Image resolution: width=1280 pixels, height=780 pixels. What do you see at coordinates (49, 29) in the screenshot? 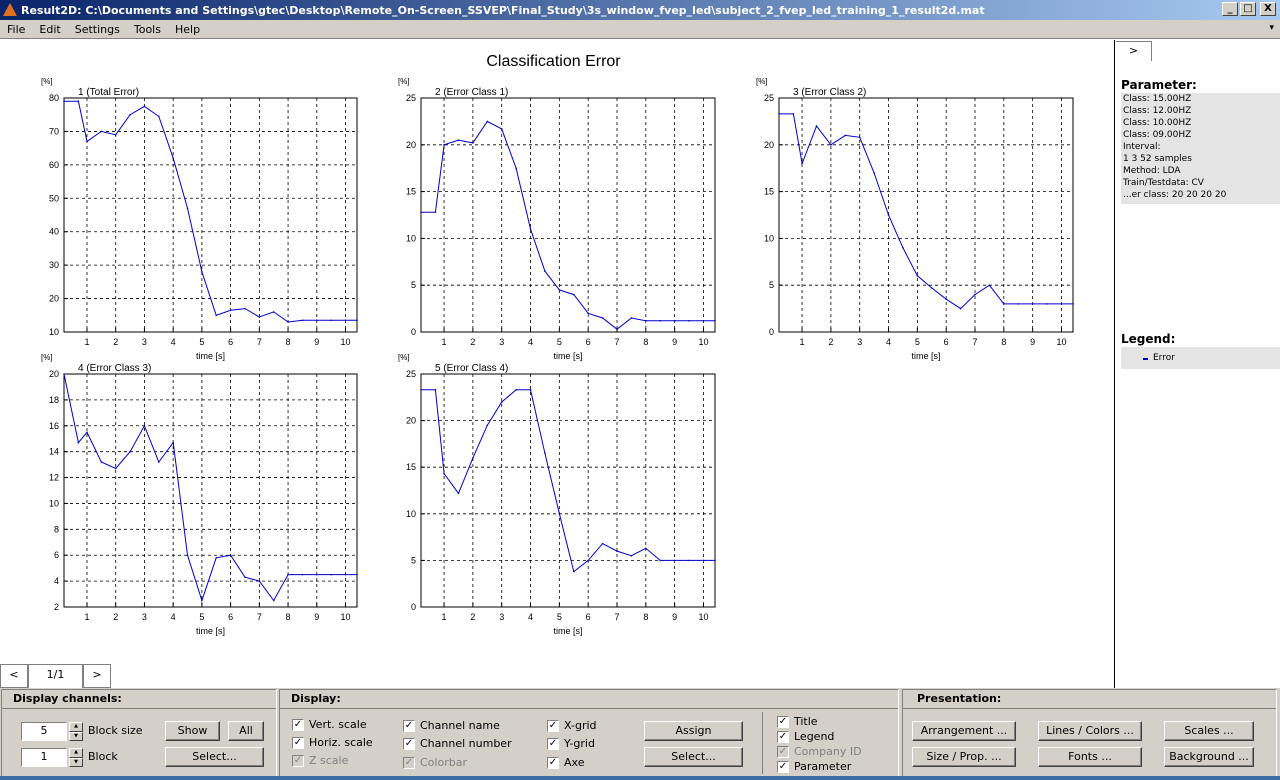
I see `menu-edit: Edit` at bounding box center [49, 29].